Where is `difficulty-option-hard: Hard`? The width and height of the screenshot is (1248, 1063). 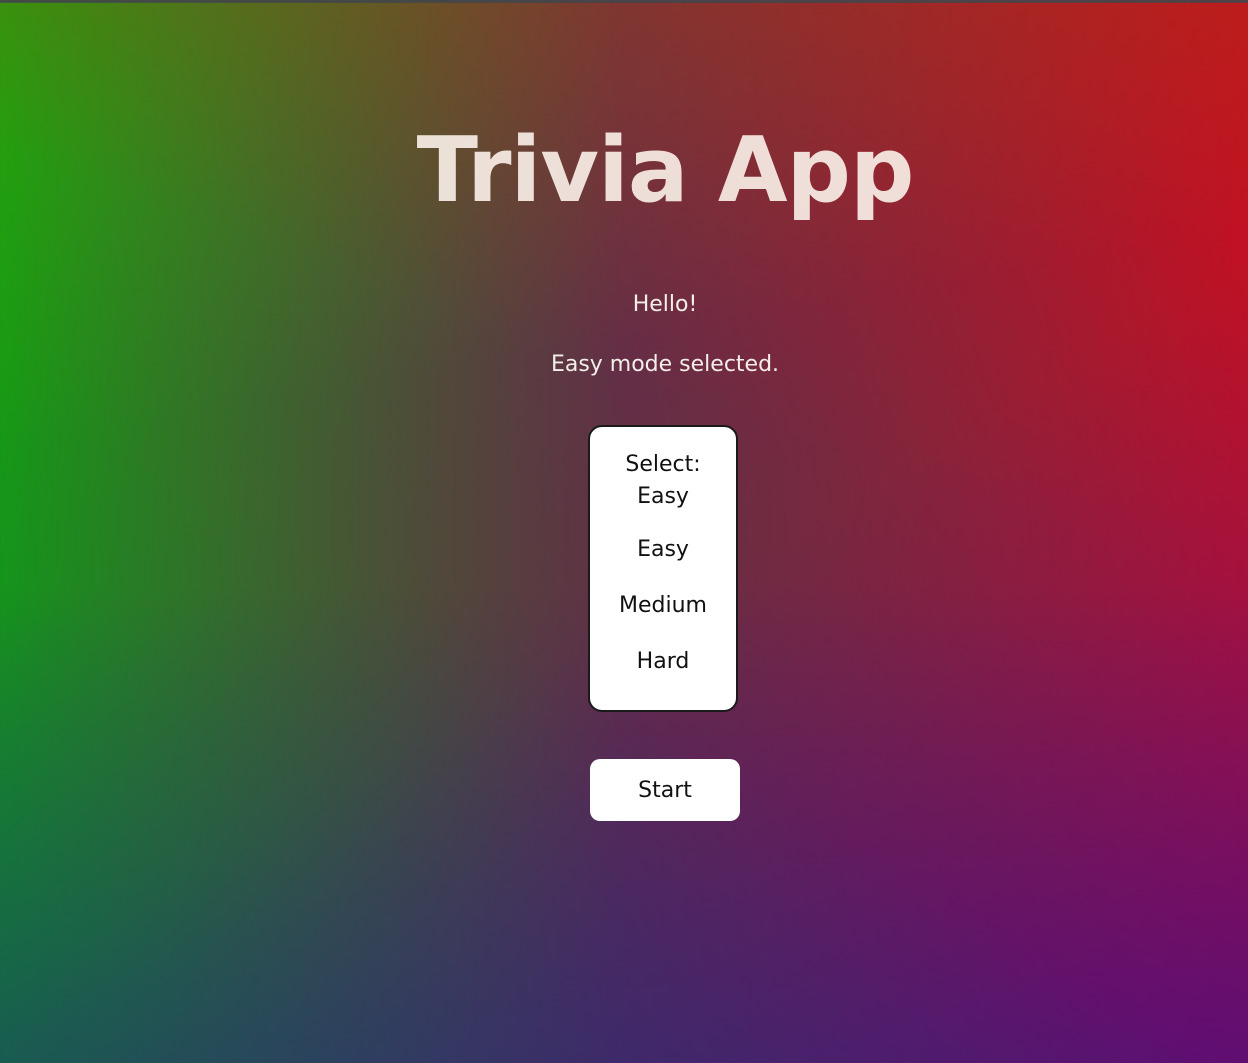 difficulty-option-hard: Hard is located at coordinates (663, 662).